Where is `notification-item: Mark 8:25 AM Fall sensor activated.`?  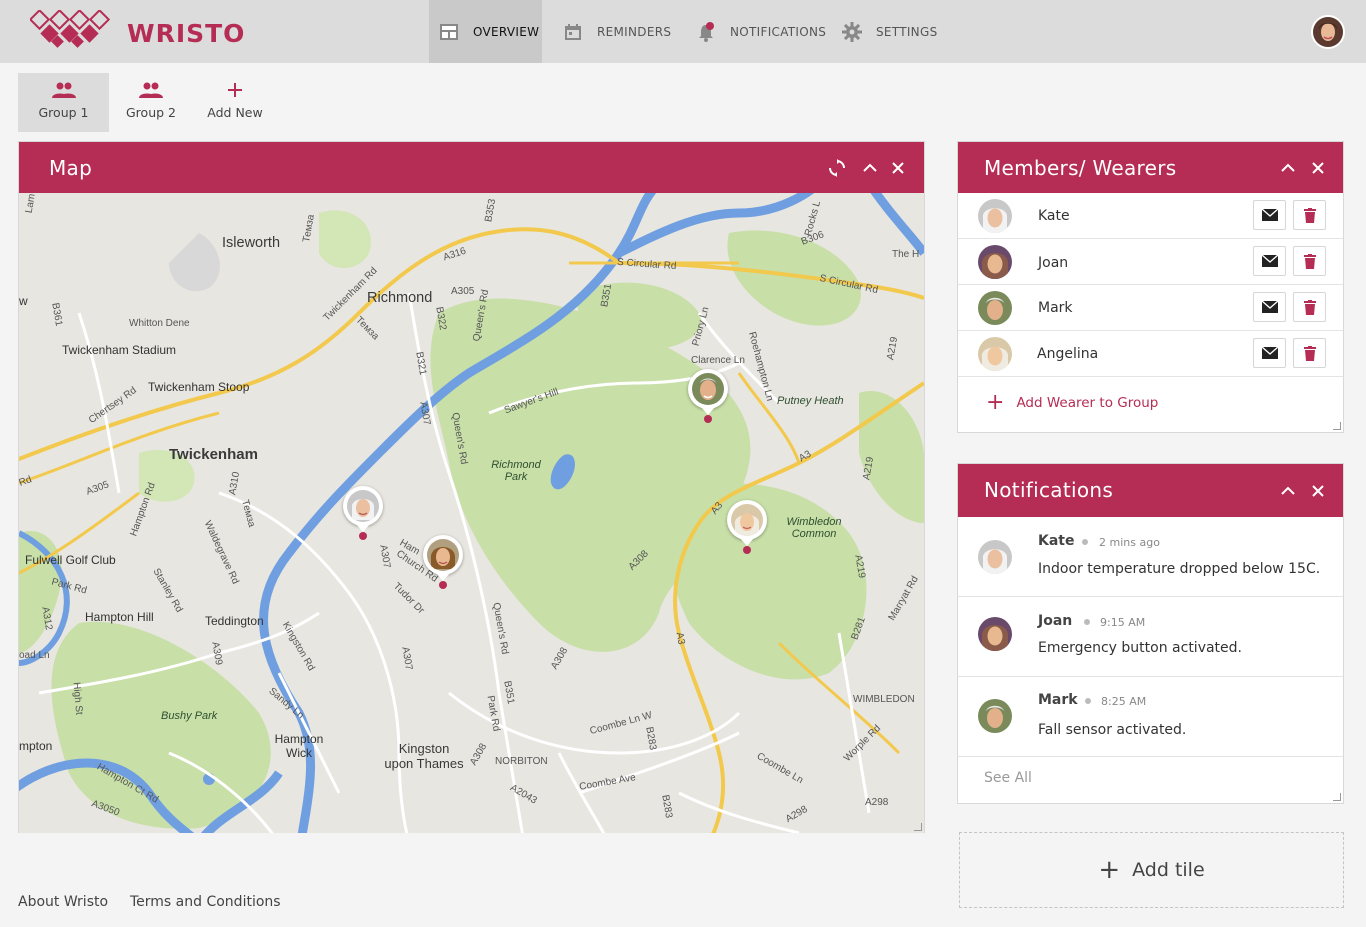
notification-item: Mark 8:25 AM Fall sensor activated. is located at coordinates (1150, 717).